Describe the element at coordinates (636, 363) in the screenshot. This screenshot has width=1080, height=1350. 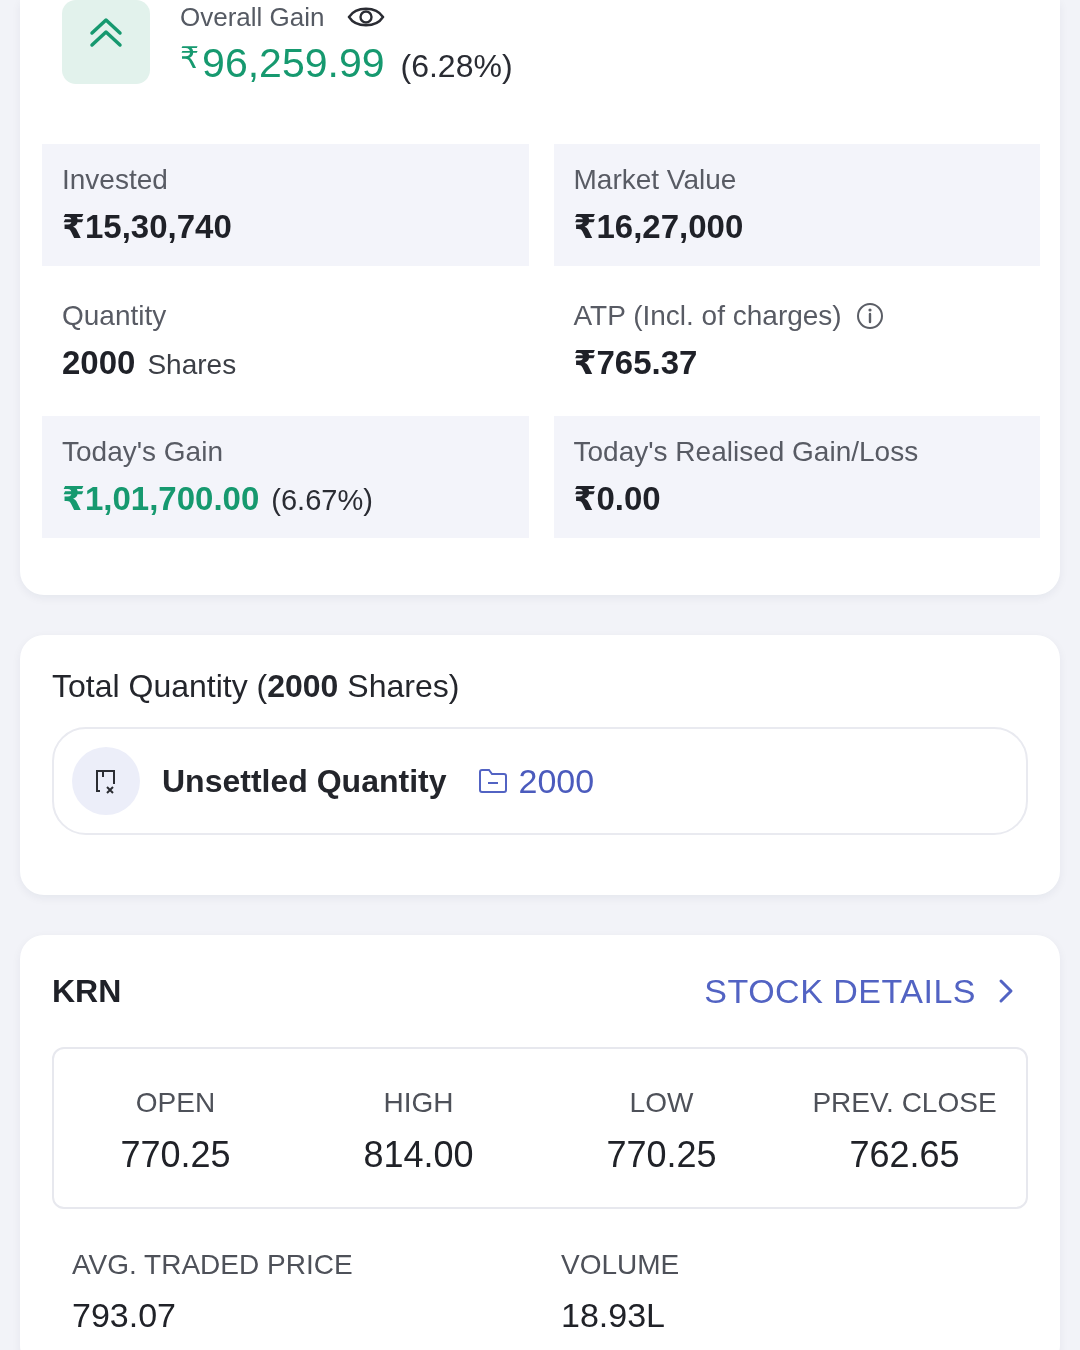
I see `stat-value: ₹765.37` at that location.